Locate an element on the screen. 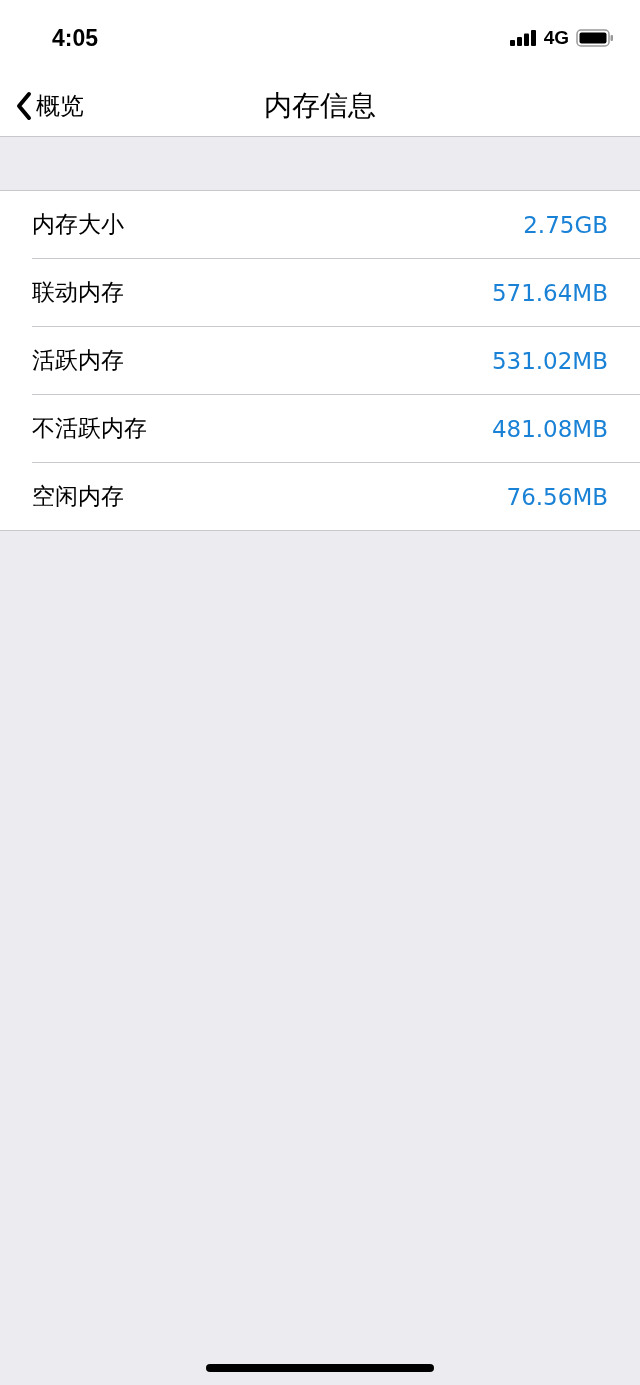  network-label: 4G is located at coordinates (556, 38).